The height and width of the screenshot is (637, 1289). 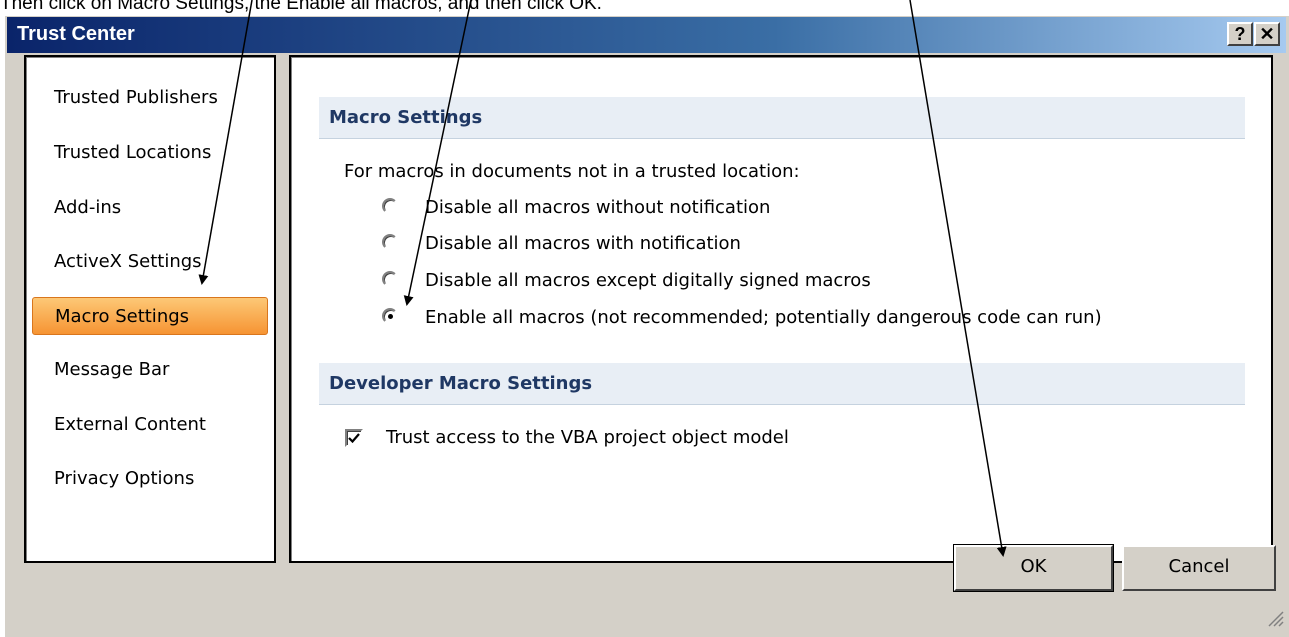 I want to click on vba-checkbox, so click(x=354, y=438).